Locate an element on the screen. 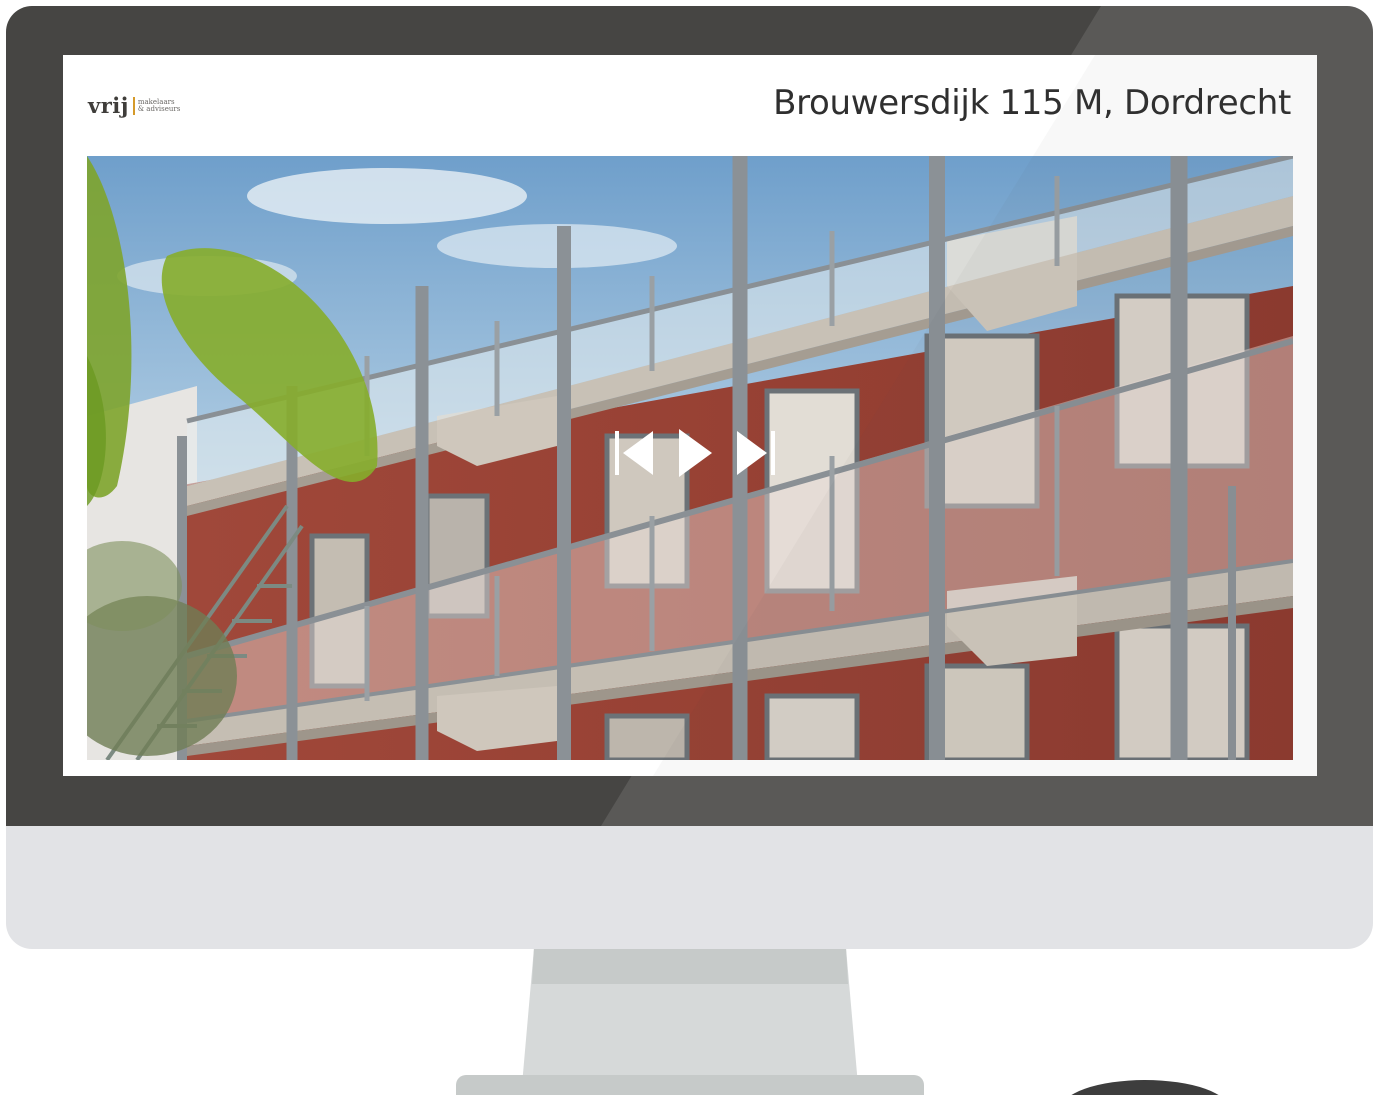  logo-divider is located at coordinates (133, 105).